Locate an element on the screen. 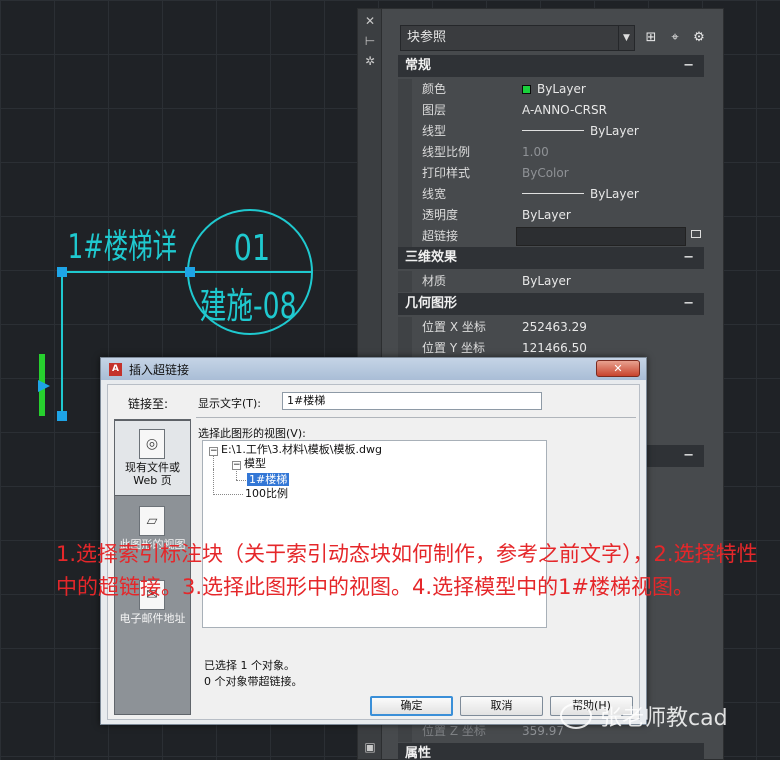 This screenshot has width=780, height=760. link-existing-file-option: ◎ 现有文件或 Web 页 is located at coordinates (152, 458).